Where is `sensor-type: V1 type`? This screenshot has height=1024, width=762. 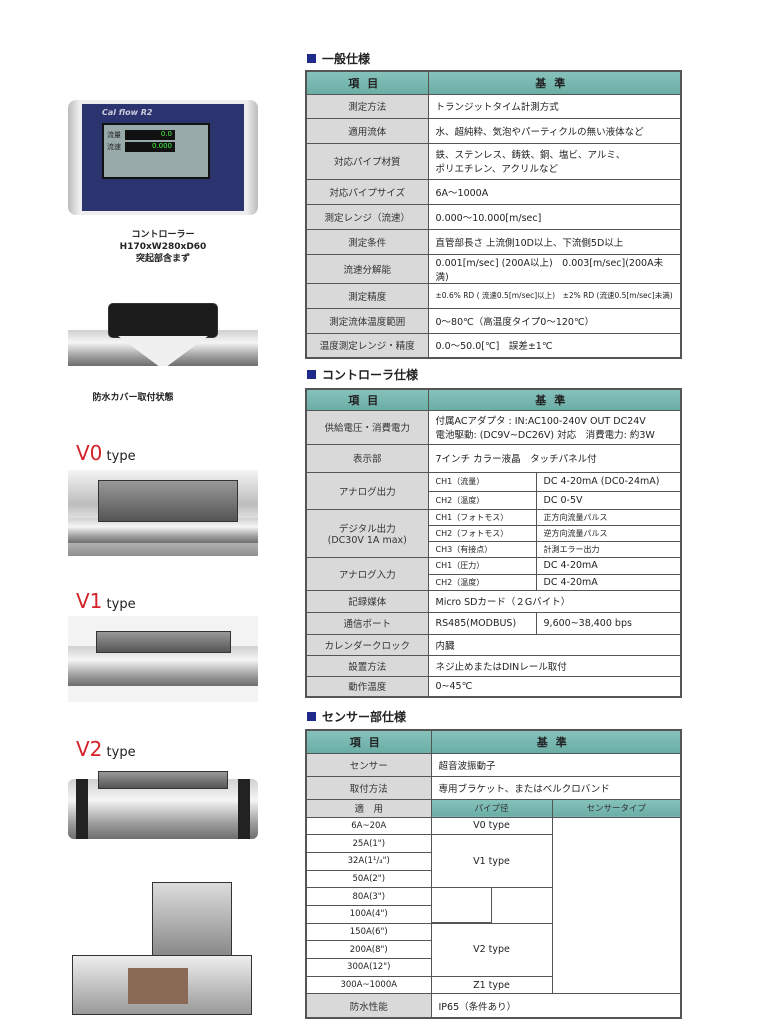 sensor-type: V1 type is located at coordinates (491, 861).